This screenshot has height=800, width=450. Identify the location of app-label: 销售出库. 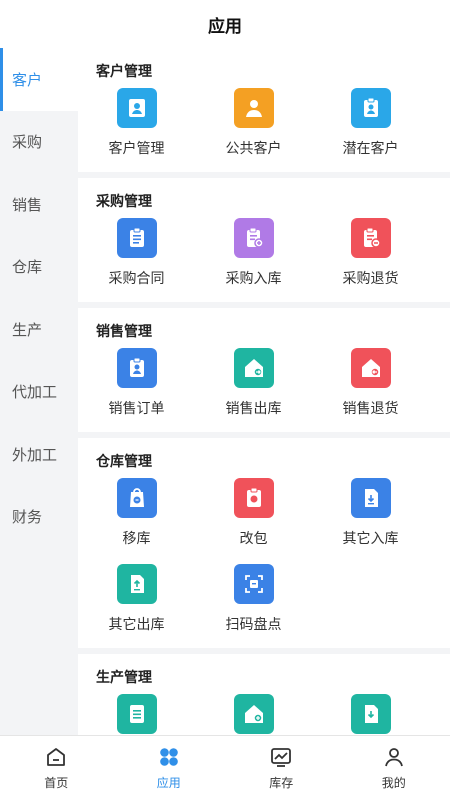
(253, 408).